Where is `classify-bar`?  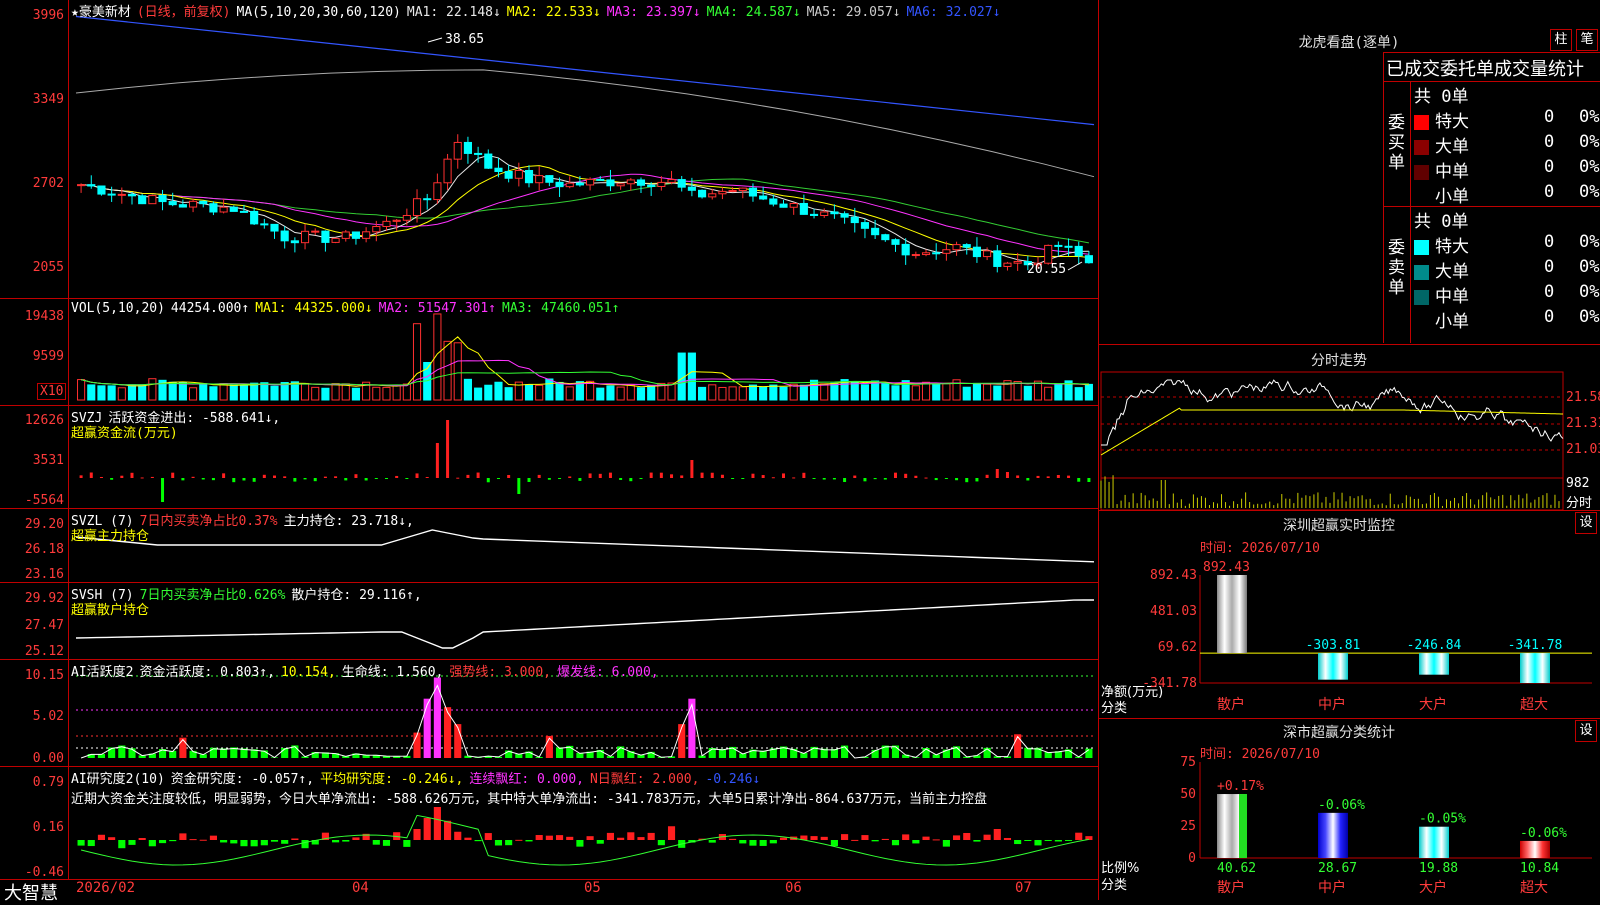
classify-bar is located at coordinates (1232, 826).